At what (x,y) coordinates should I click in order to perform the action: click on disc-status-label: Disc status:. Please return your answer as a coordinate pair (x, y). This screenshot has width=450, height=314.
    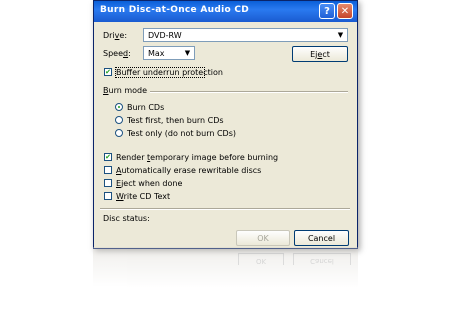
    Looking at the image, I should click on (126, 218).